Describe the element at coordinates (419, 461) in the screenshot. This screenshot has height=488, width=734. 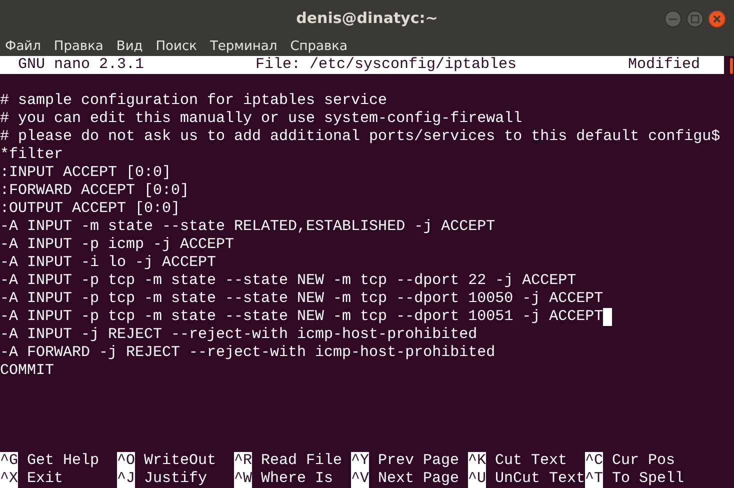
I see `shortcut-label: Prev Page` at that location.